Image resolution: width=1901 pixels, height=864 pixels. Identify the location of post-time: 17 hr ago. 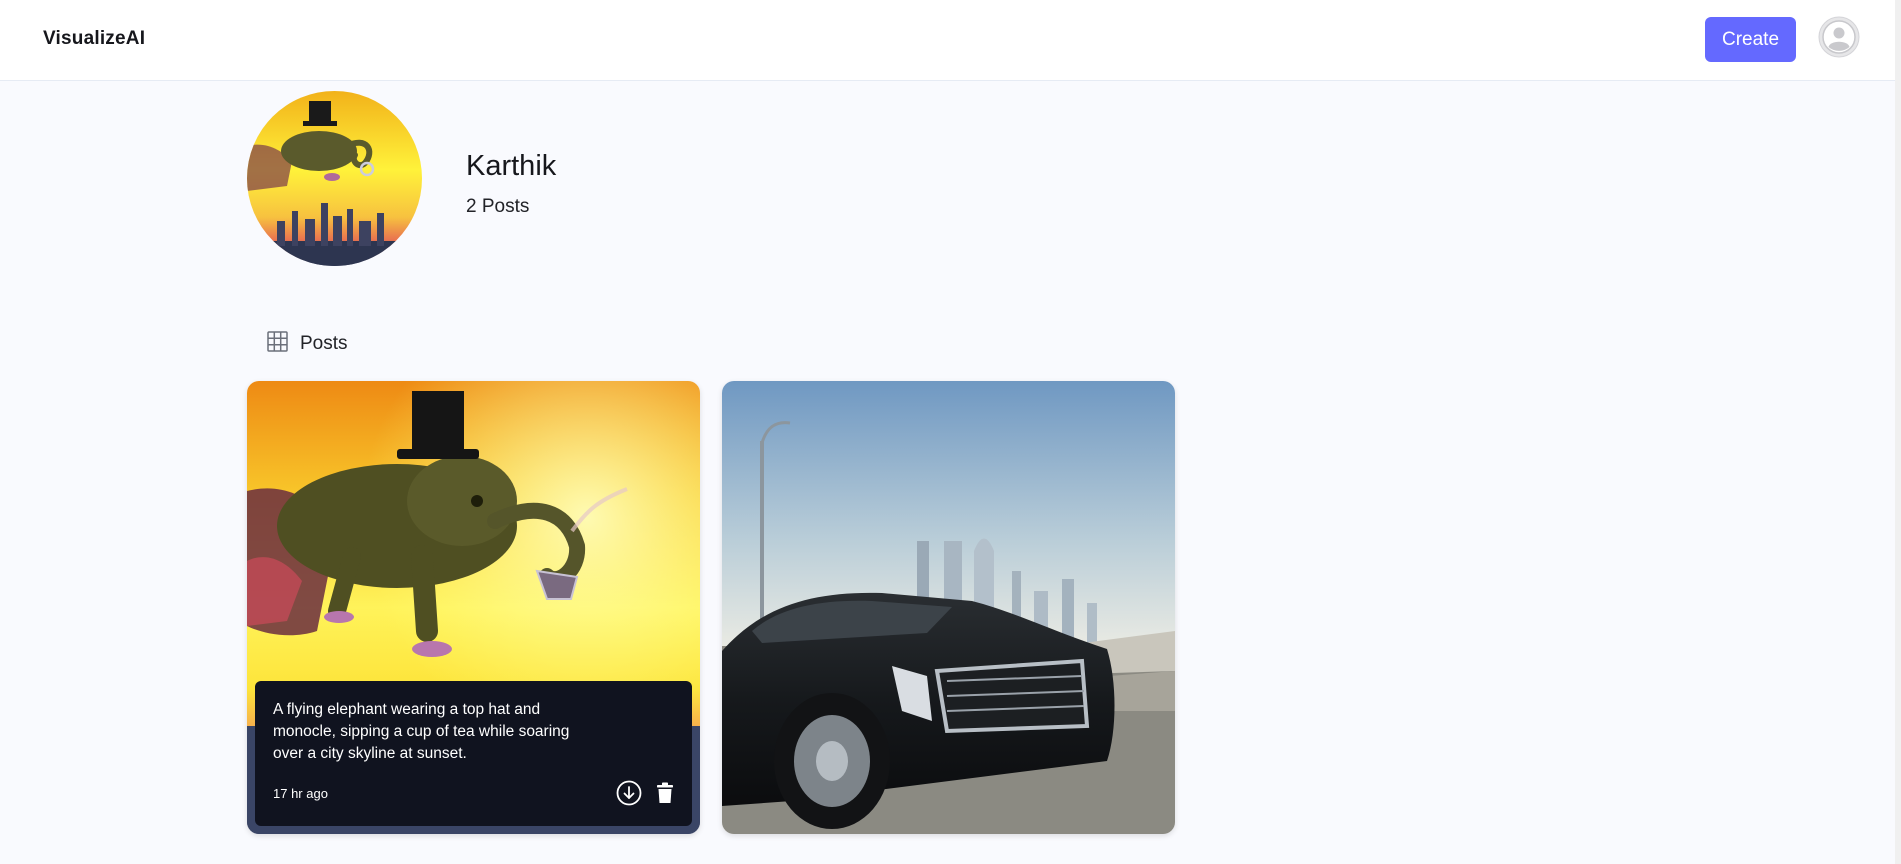
(300, 793).